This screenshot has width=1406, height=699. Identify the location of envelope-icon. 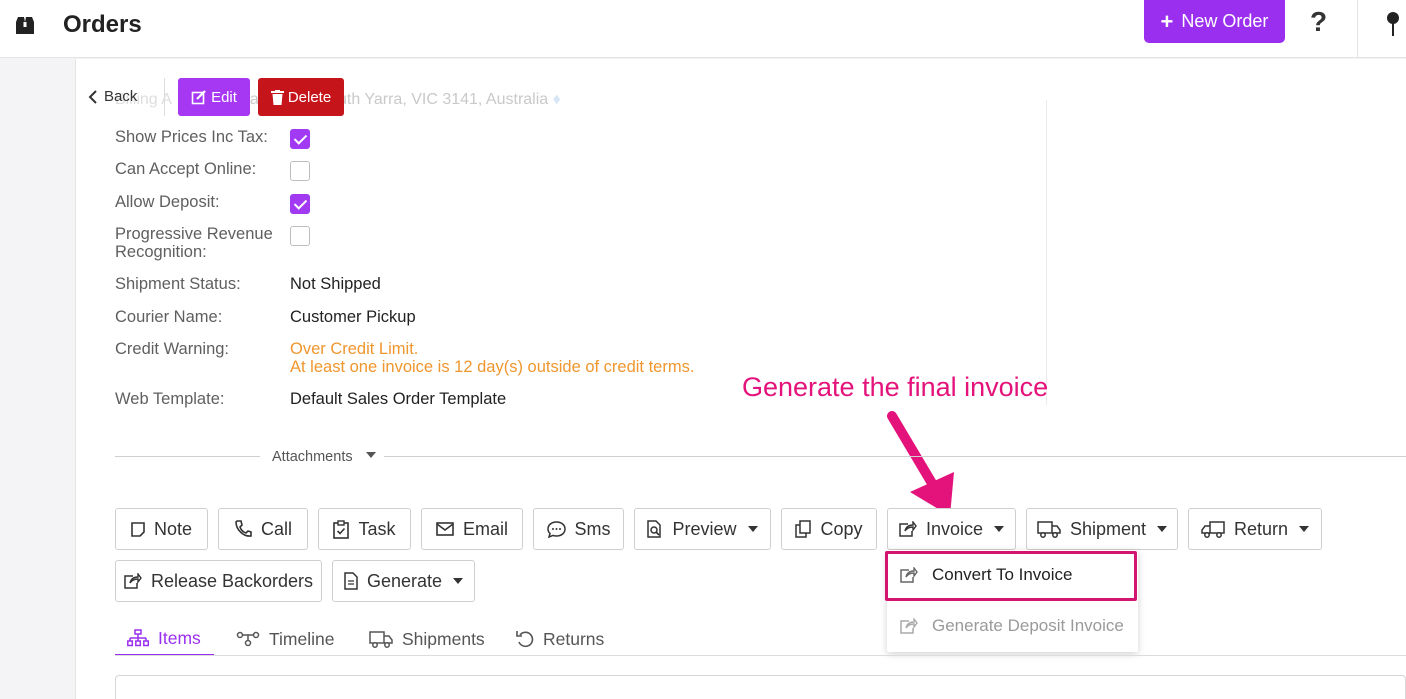
(445, 529).